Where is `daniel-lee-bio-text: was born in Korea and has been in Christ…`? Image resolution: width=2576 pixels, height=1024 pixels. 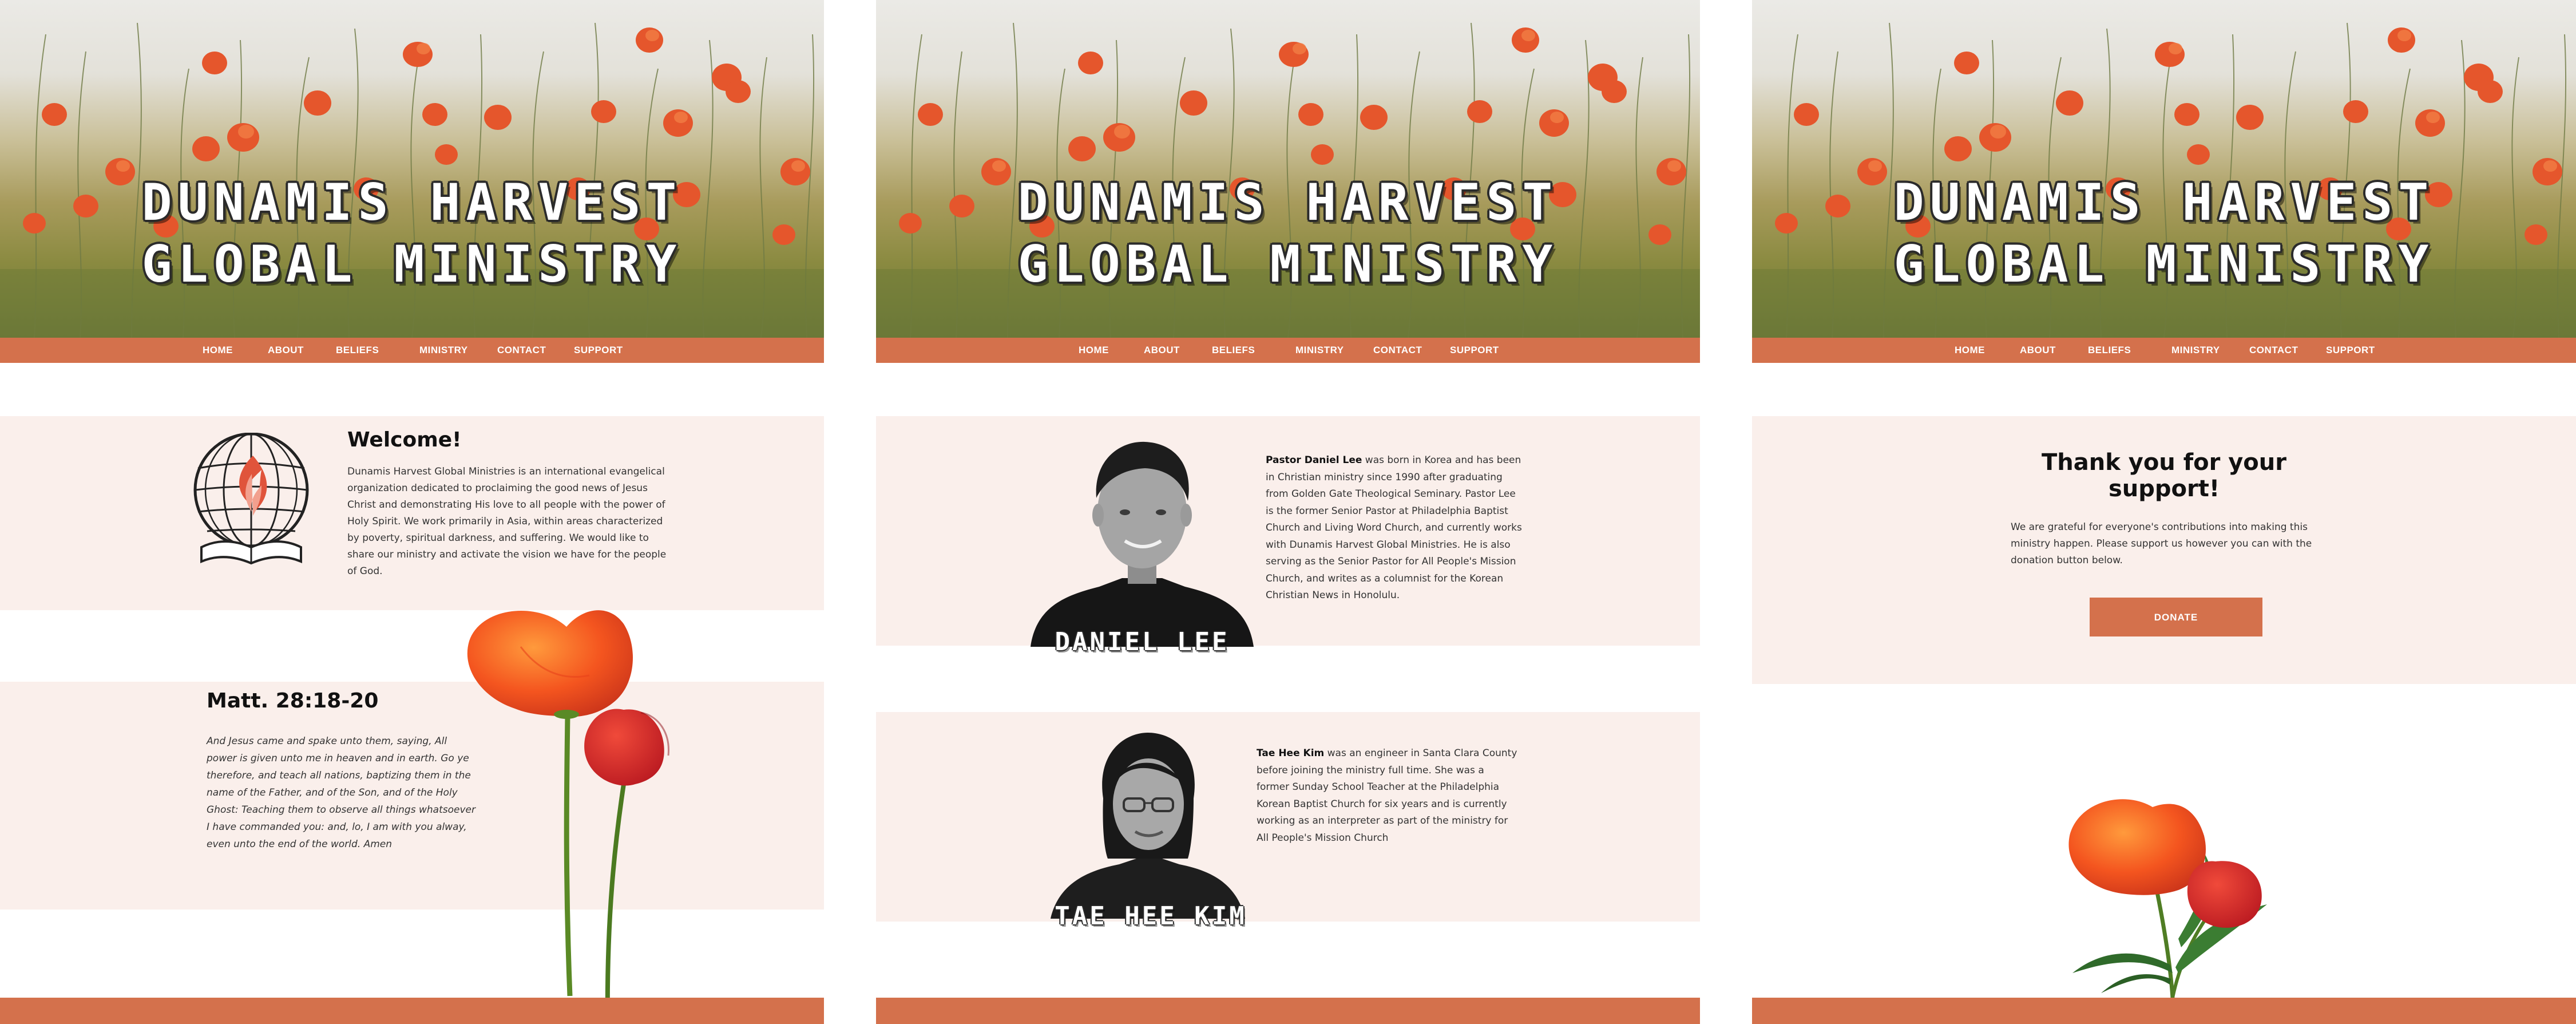 daniel-lee-bio-text: was born in Korea and has been in Christ… is located at coordinates (1394, 527).